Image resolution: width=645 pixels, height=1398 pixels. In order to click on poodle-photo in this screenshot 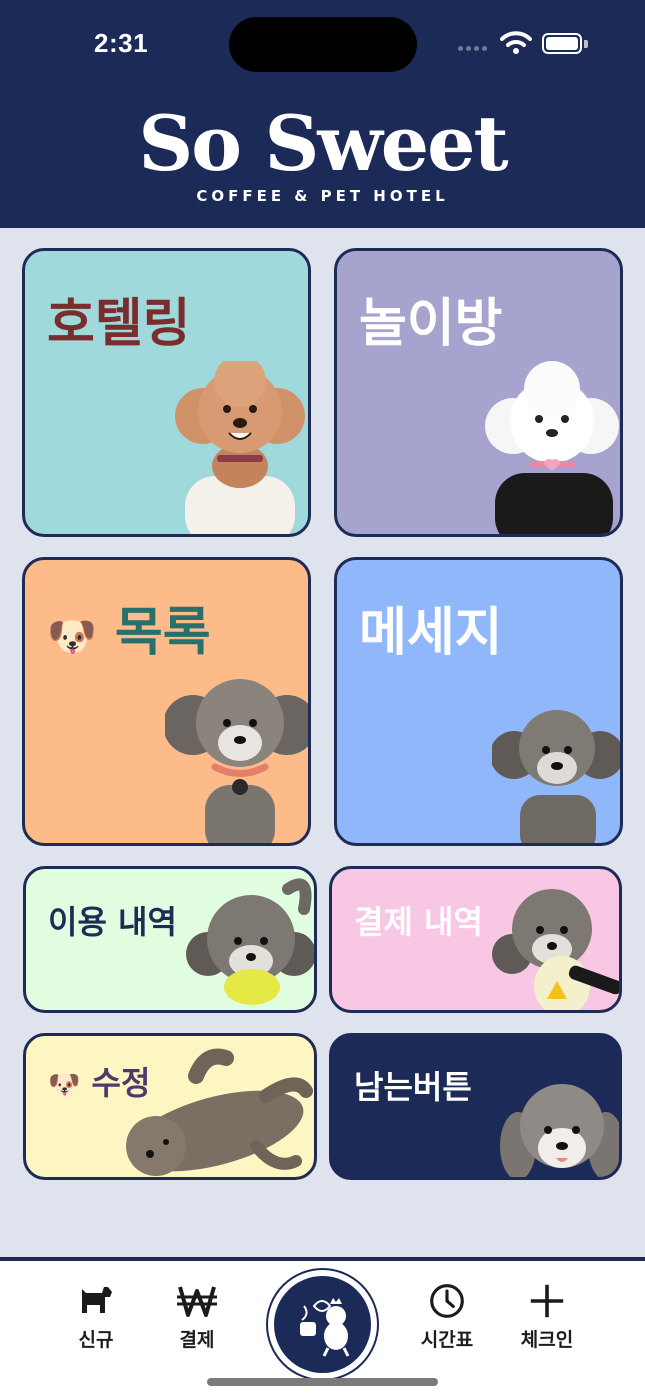, I will do `click(240, 447)`.